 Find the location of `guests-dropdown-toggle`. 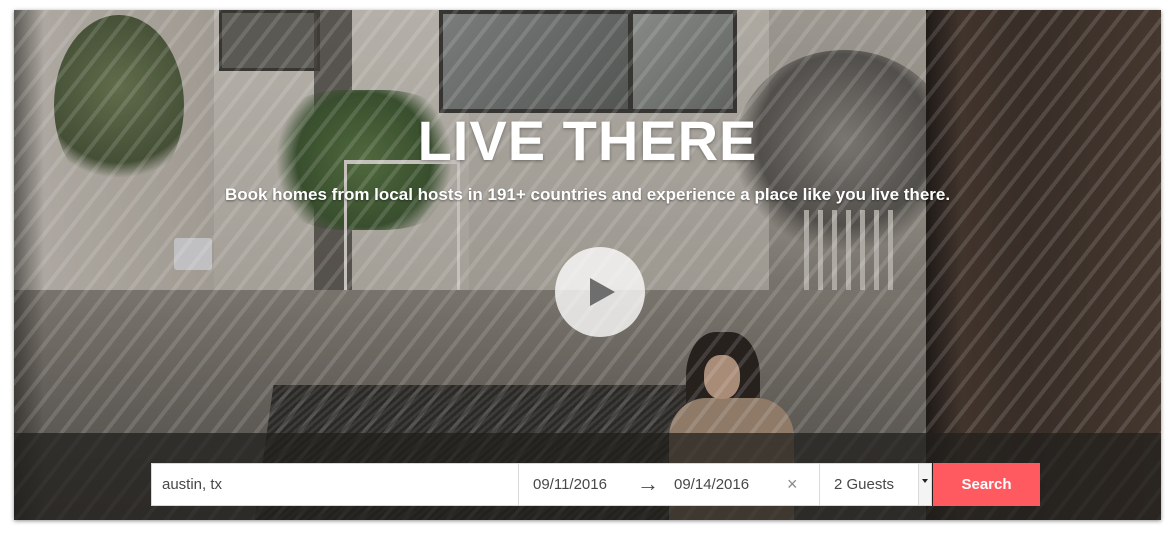

guests-dropdown-toggle is located at coordinates (924, 484).